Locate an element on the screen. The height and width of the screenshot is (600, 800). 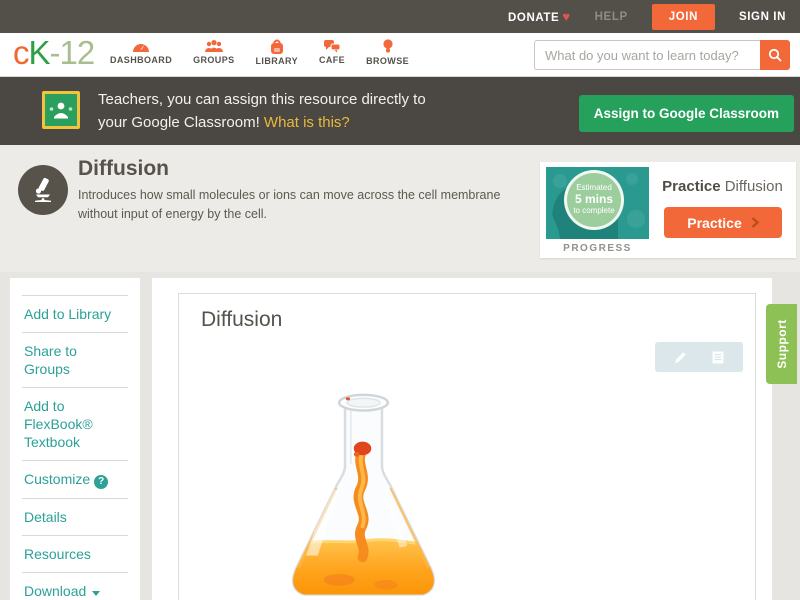
heart-icon: ♥ is located at coordinates (566, 16).